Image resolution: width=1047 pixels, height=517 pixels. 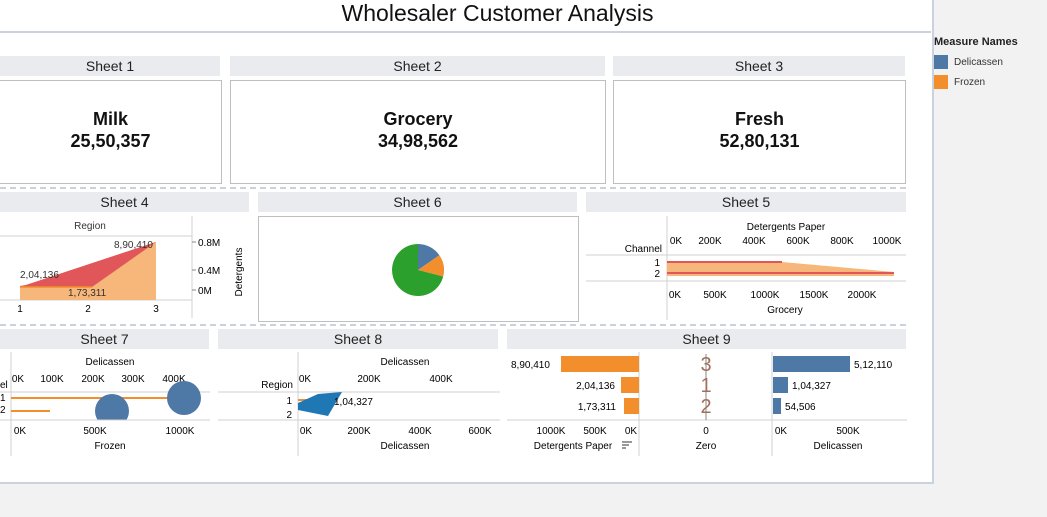 I want to click on sheet9-header: Sheet 9, so click(x=706, y=339).